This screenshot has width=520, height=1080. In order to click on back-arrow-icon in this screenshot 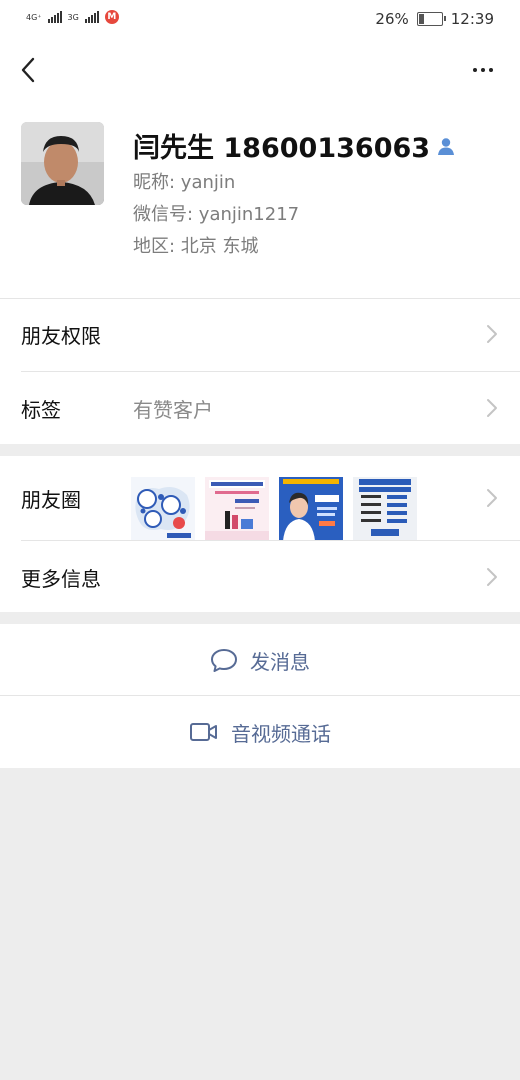, I will do `click(28, 70)`.